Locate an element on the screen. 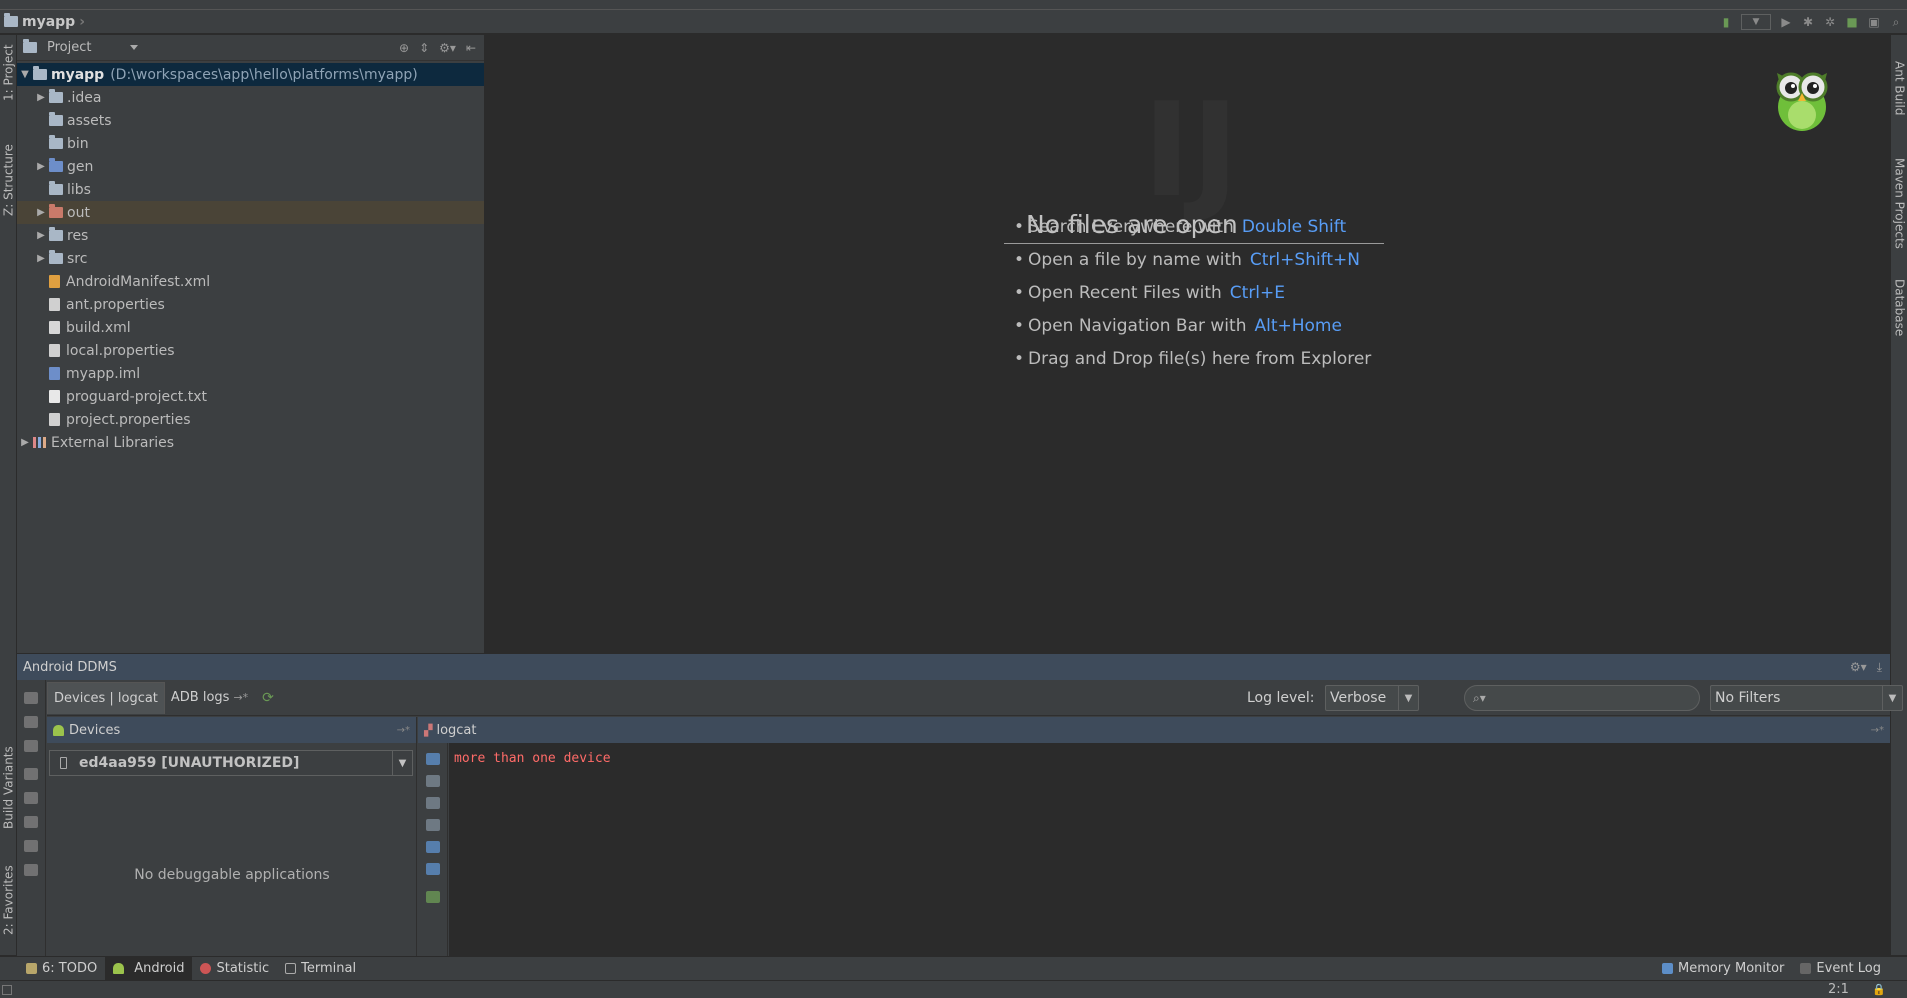 The width and height of the screenshot is (1907, 998). layout-inspector-icon is located at coordinates (31, 746).